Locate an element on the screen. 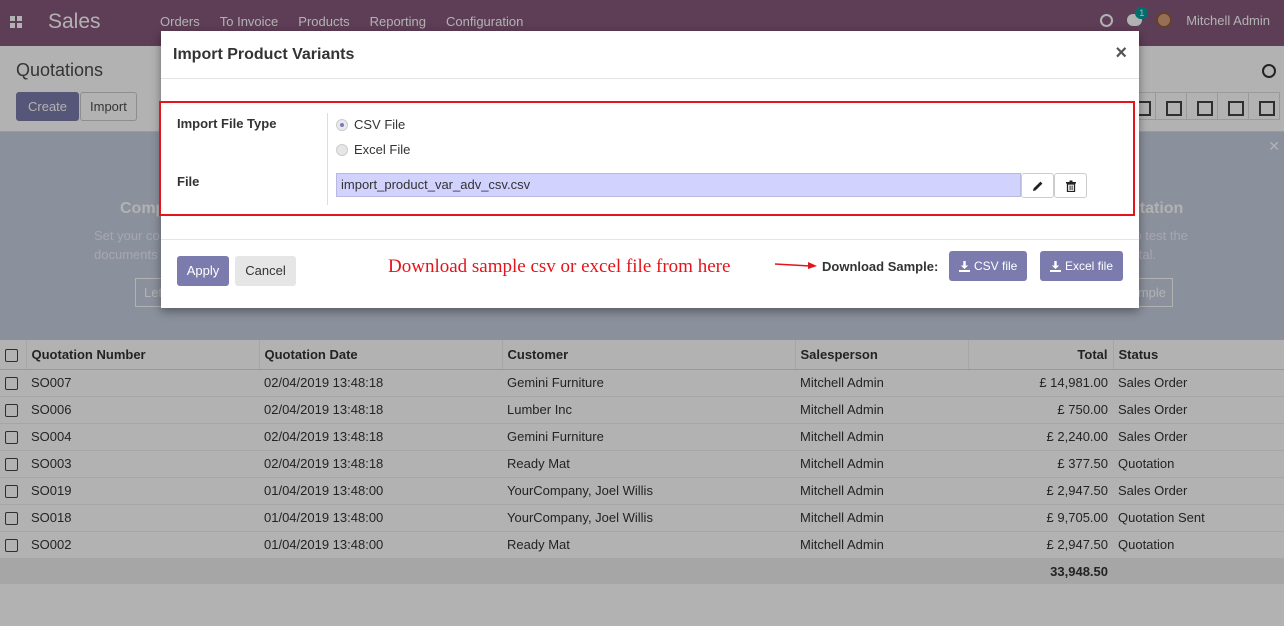  delete-file-button is located at coordinates (1070, 185).